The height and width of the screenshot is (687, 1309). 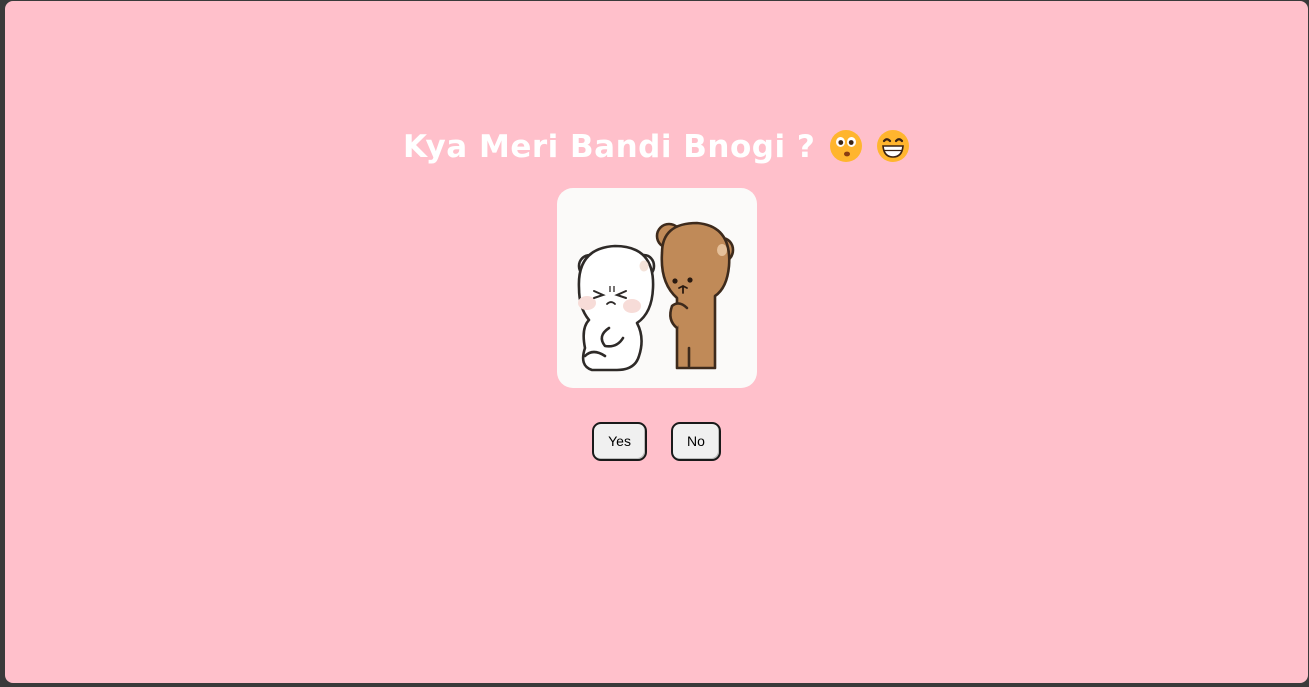 What do you see at coordinates (619, 441) in the screenshot?
I see `yes-button: Yes` at bounding box center [619, 441].